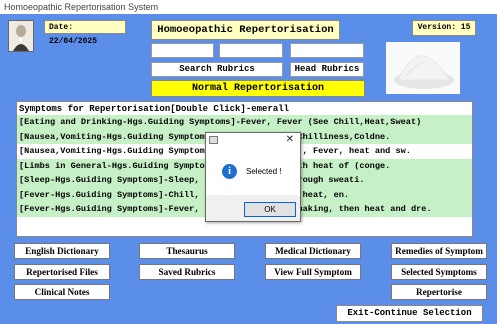 This screenshot has width=497, height=324. What do you see at coordinates (62, 292) in the screenshot?
I see `clinical-notes-button: Clinical Notes` at bounding box center [62, 292].